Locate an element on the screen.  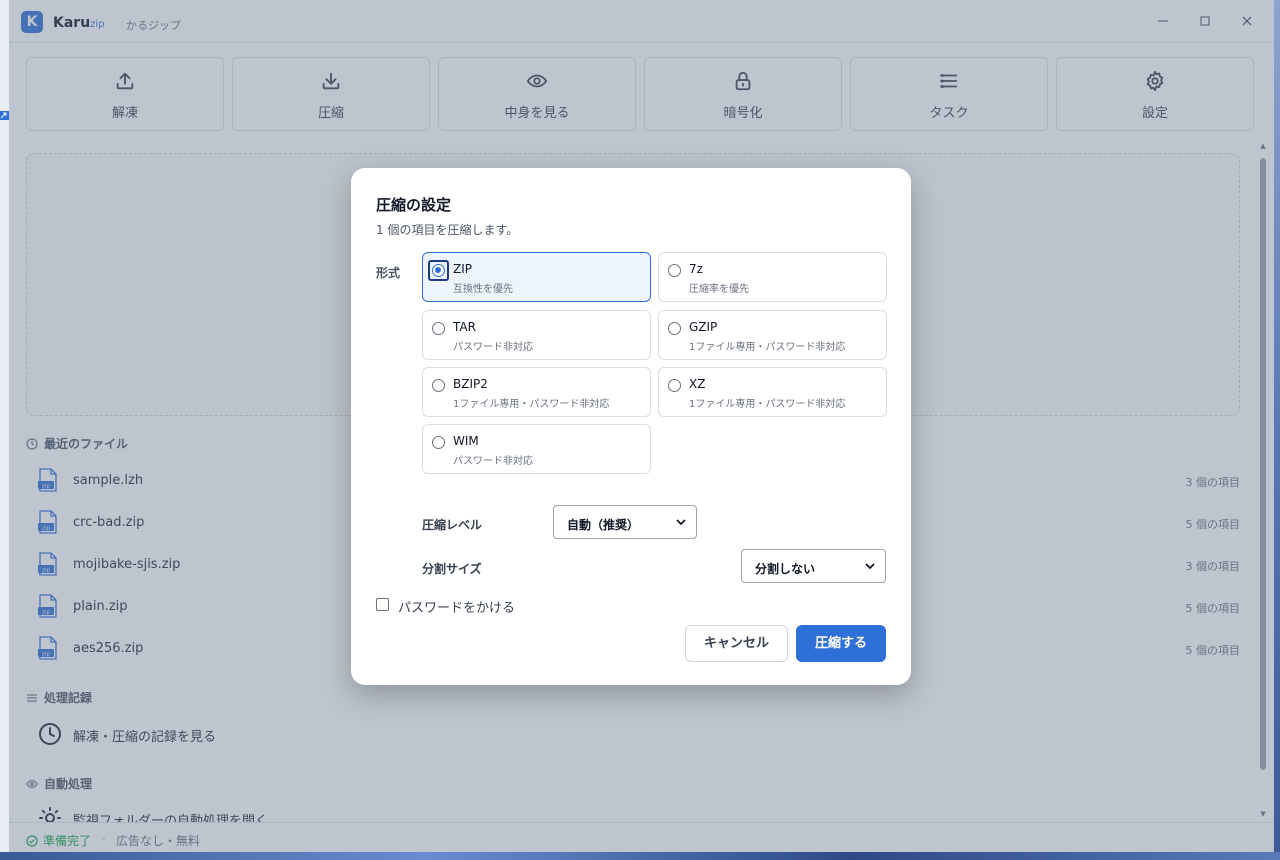
desktop-taskbar-edge is located at coordinates (640, 856).